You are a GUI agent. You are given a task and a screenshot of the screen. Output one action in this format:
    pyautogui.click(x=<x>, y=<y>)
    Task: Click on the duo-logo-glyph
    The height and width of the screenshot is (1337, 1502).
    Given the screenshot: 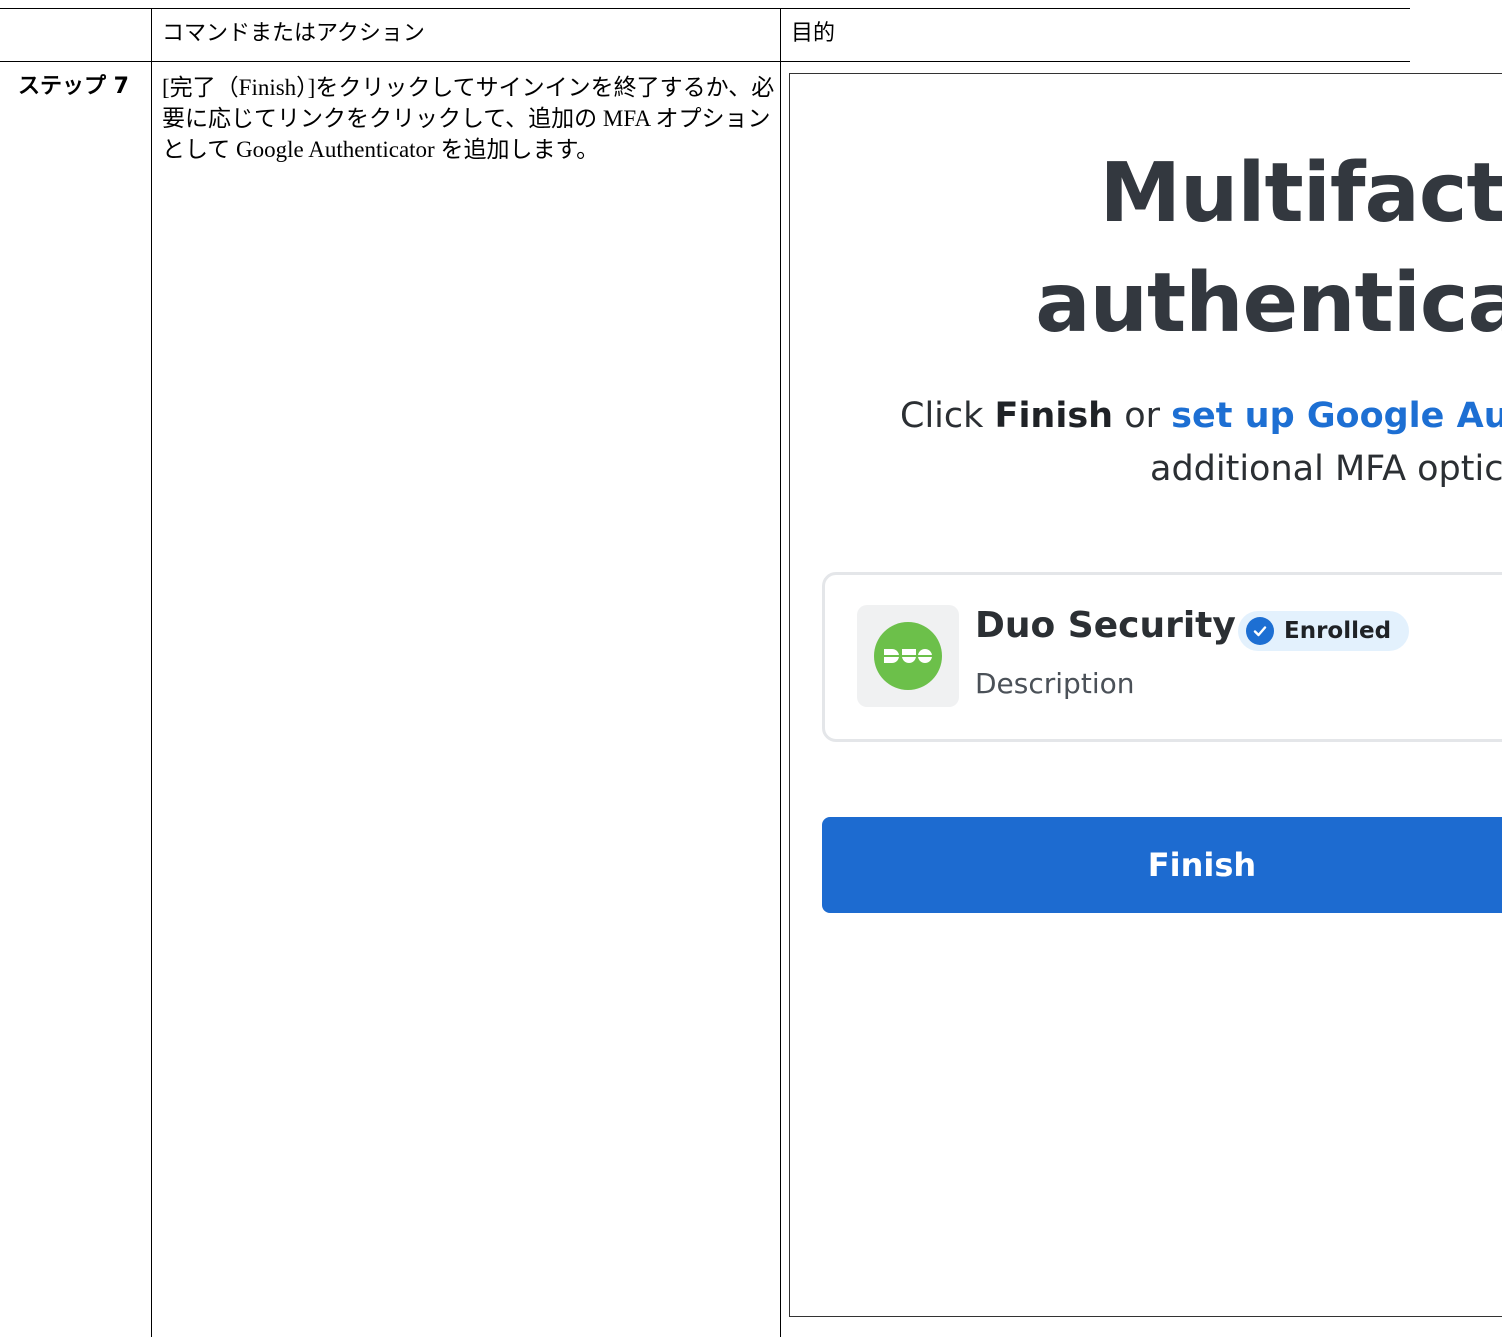 What is the action you would take?
    pyautogui.click(x=908, y=656)
    